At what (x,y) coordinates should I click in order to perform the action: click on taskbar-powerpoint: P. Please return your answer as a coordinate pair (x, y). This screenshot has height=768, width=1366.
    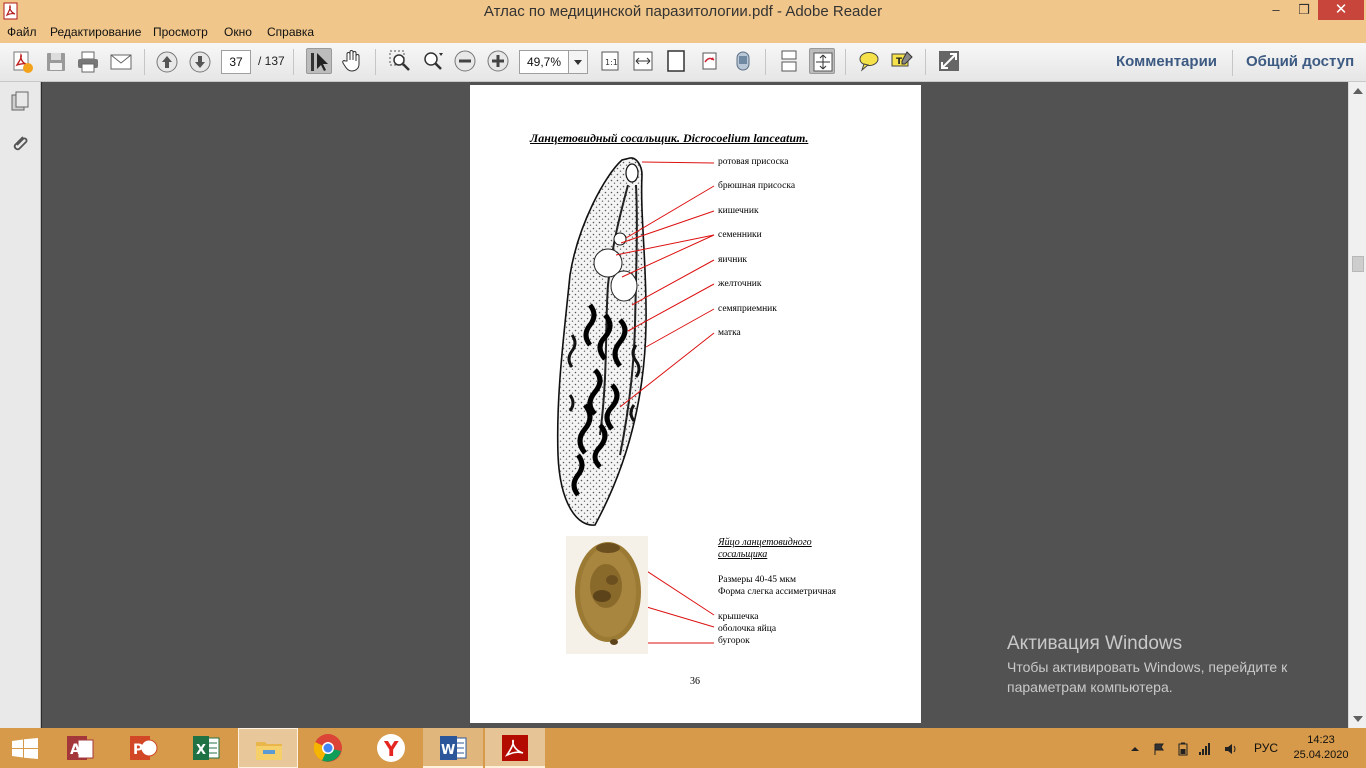
    Looking at the image, I should click on (143, 748).